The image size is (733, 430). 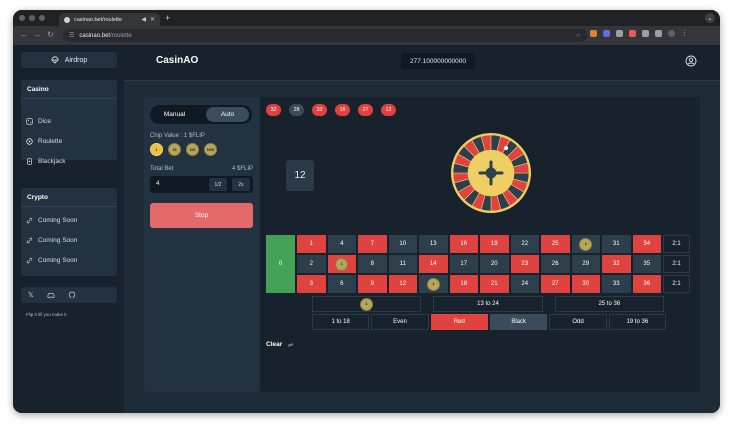 I want to click on bet-cell-14: 14, so click(x=433, y=264).